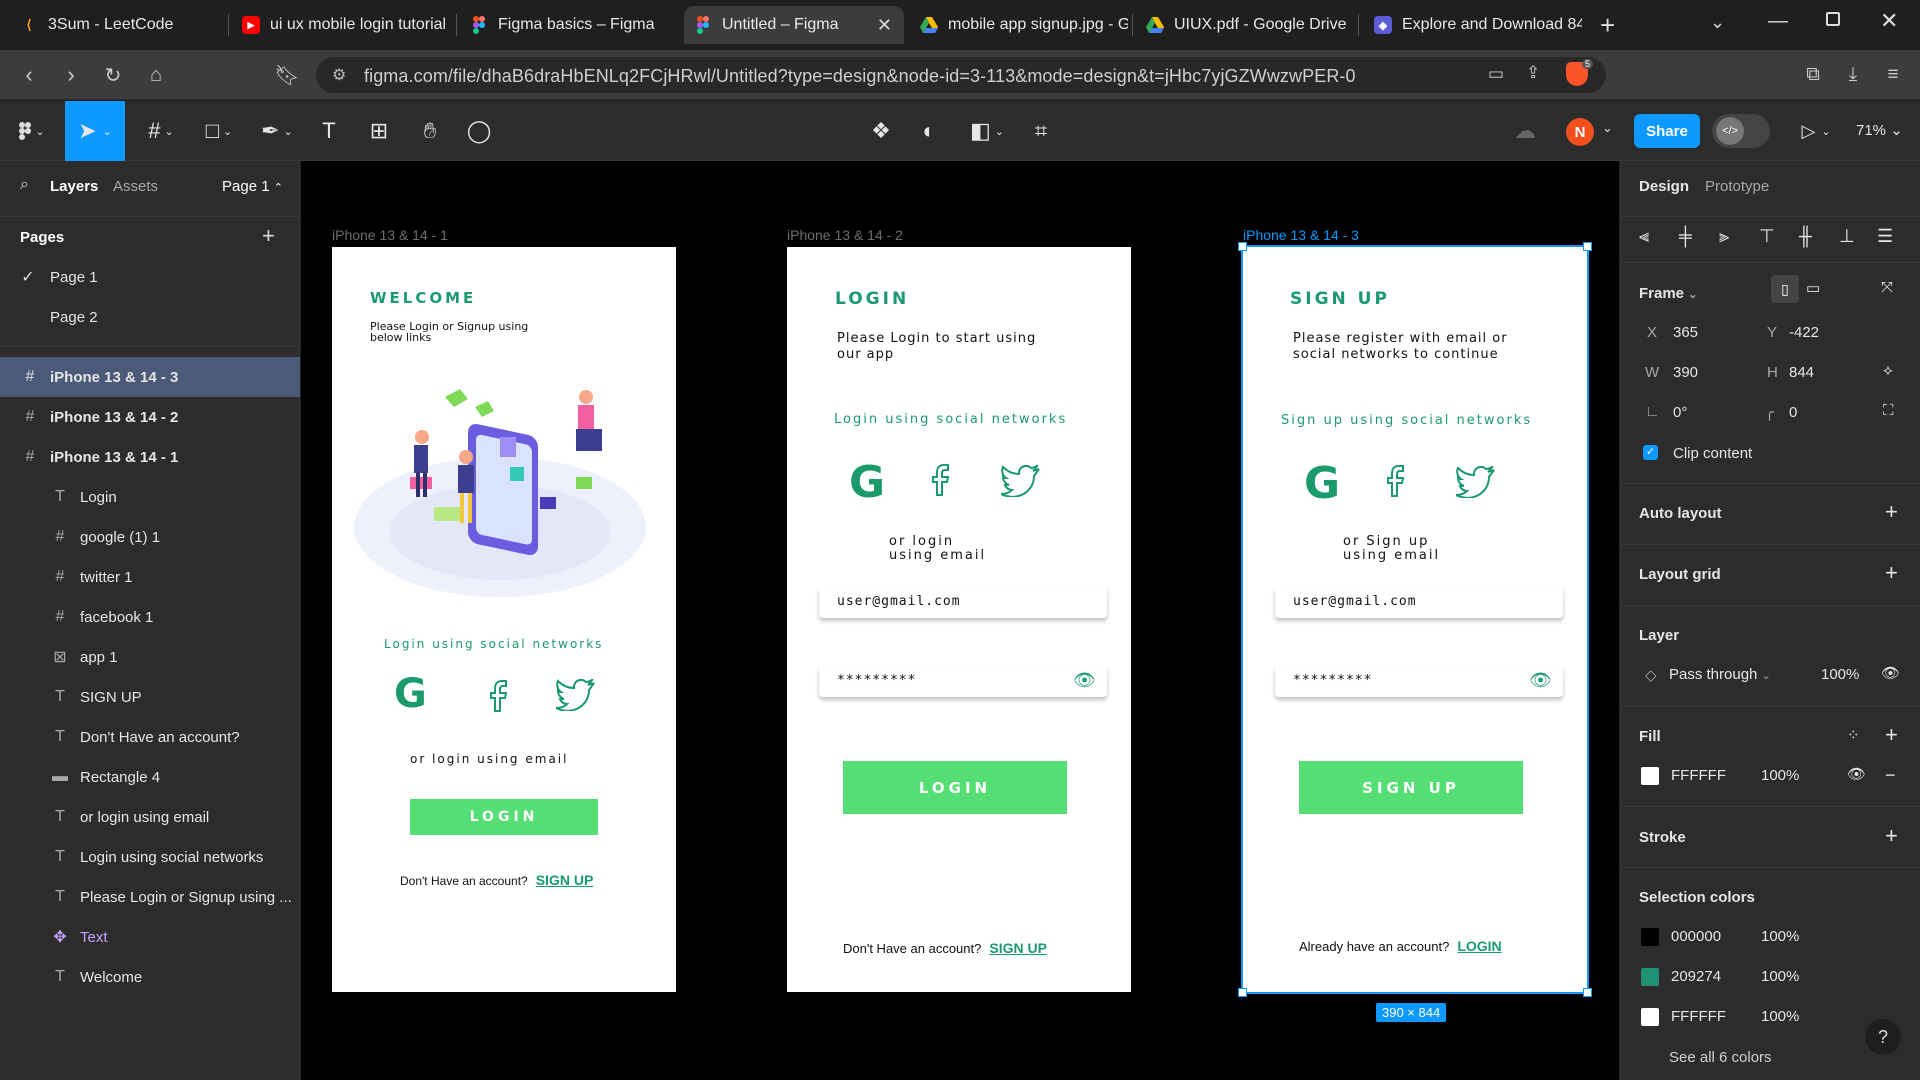 This screenshot has height=1080, width=1920. What do you see at coordinates (1888, 410) in the screenshot?
I see `independent-corners-icon: ⛶` at bounding box center [1888, 410].